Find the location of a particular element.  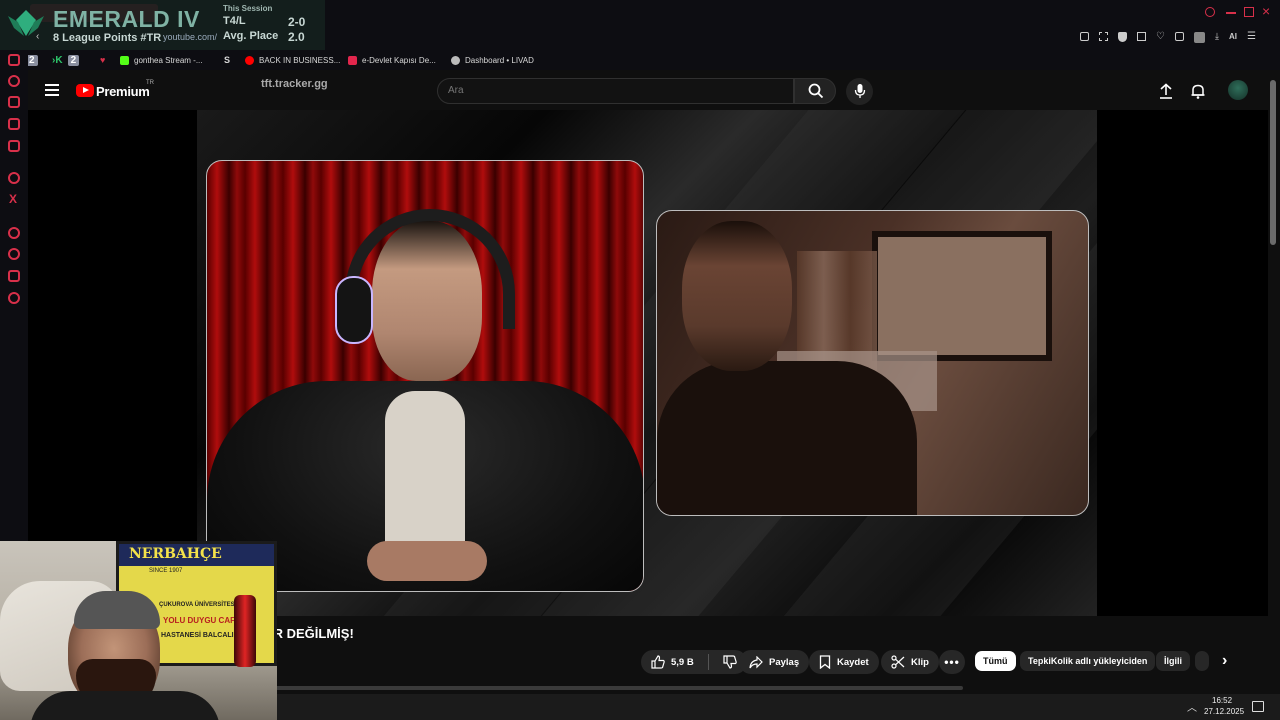

minimize-icon is located at coordinates (1231, 13).